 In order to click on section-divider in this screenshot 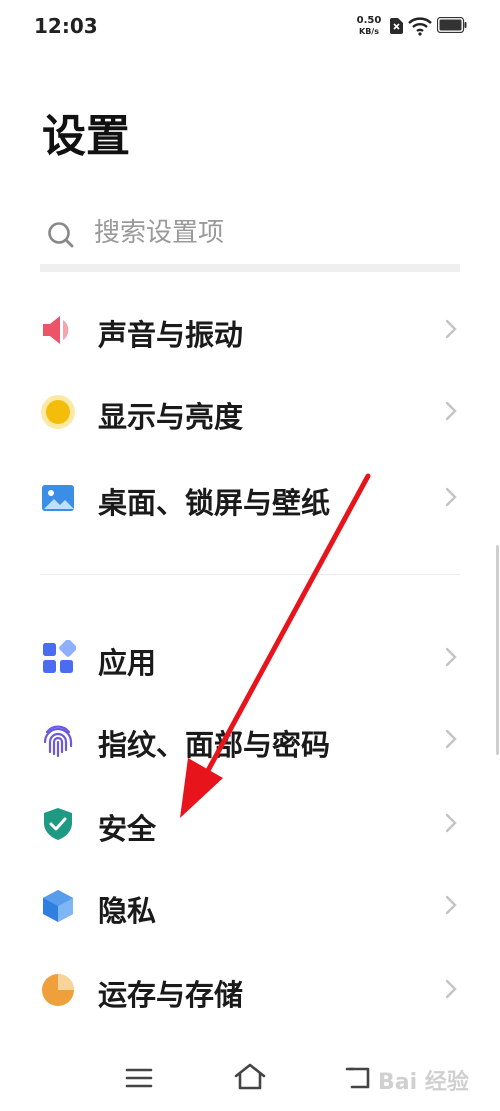, I will do `click(250, 574)`.